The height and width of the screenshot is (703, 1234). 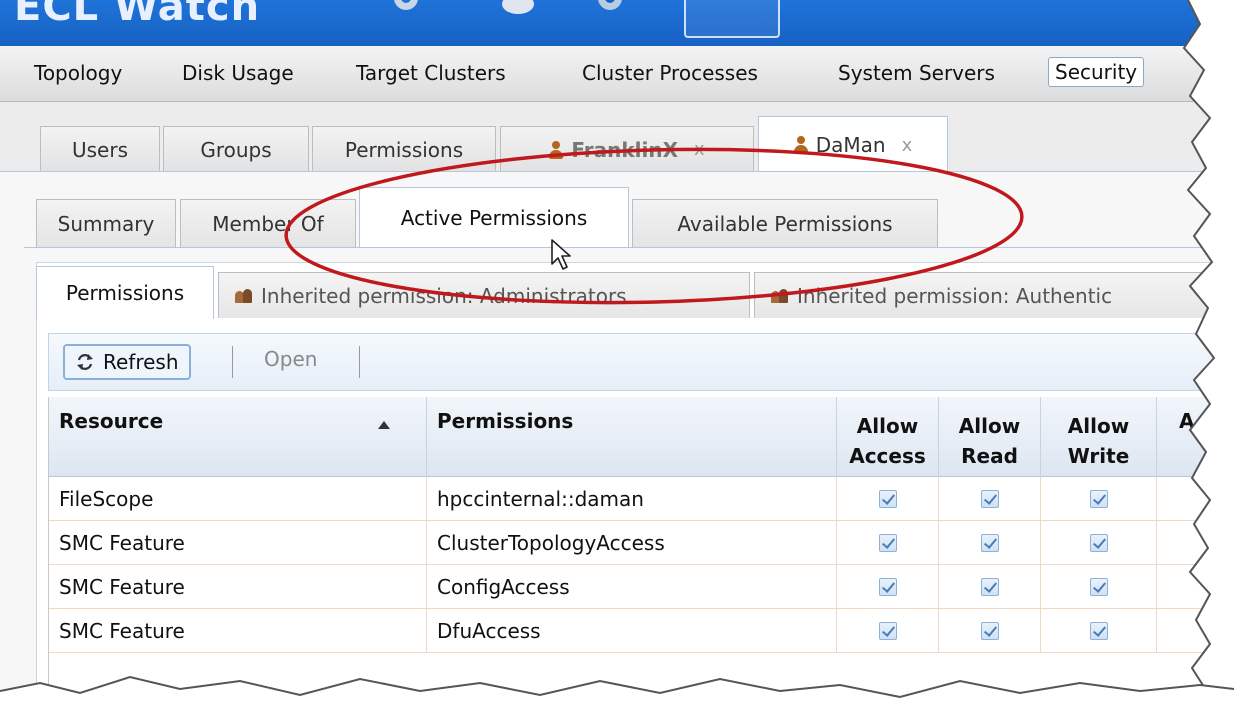 I want to click on tab-daman: DaMan x, so click(x=853, y=144).